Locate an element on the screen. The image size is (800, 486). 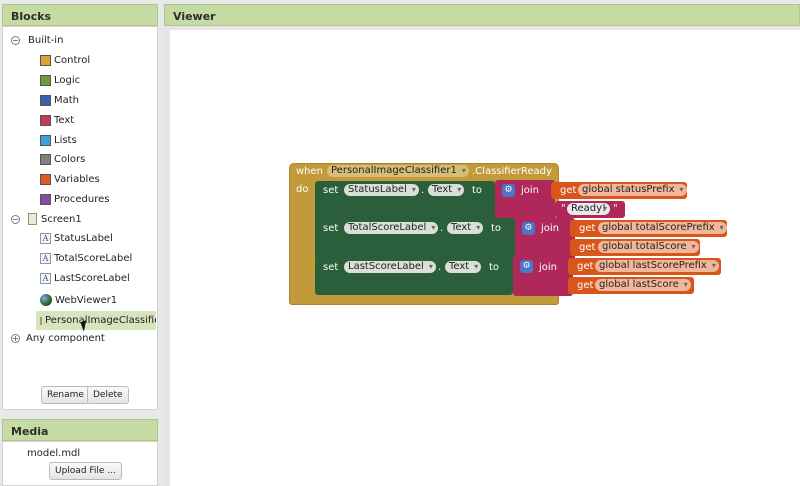
media-panel-title: Media is located at coordinates (30, 431).